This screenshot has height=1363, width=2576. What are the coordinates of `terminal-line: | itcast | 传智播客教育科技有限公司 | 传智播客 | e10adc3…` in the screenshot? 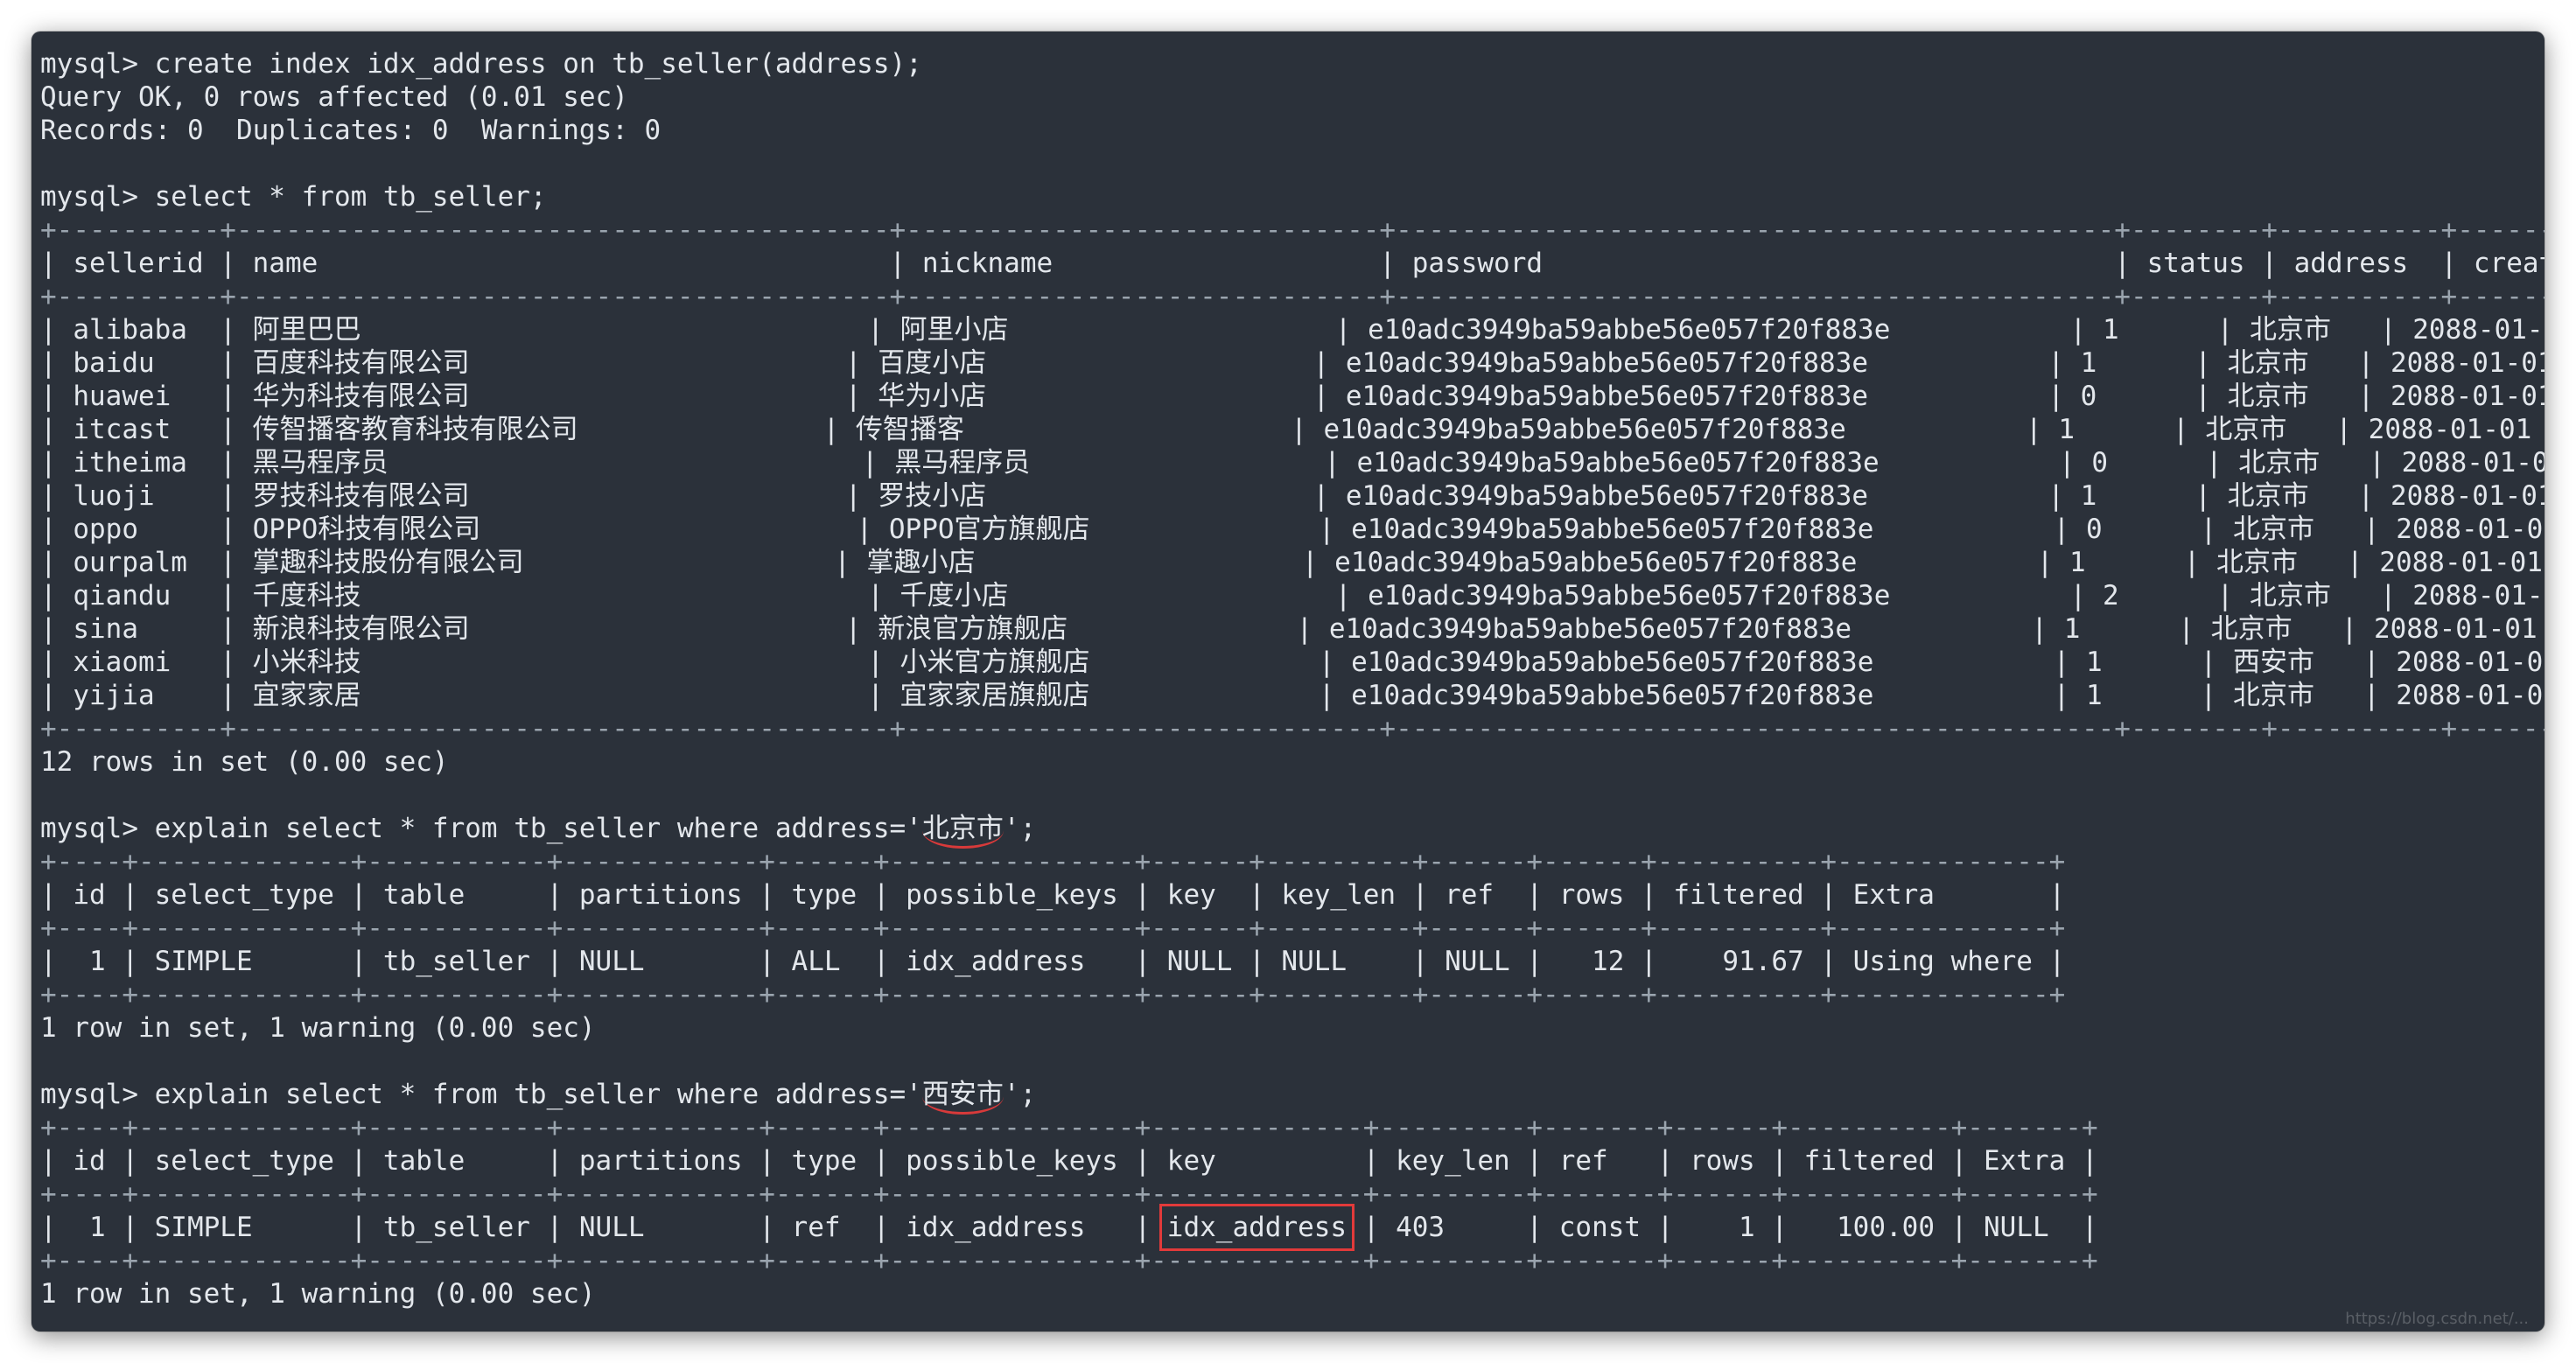 It's located at (1292, 429).